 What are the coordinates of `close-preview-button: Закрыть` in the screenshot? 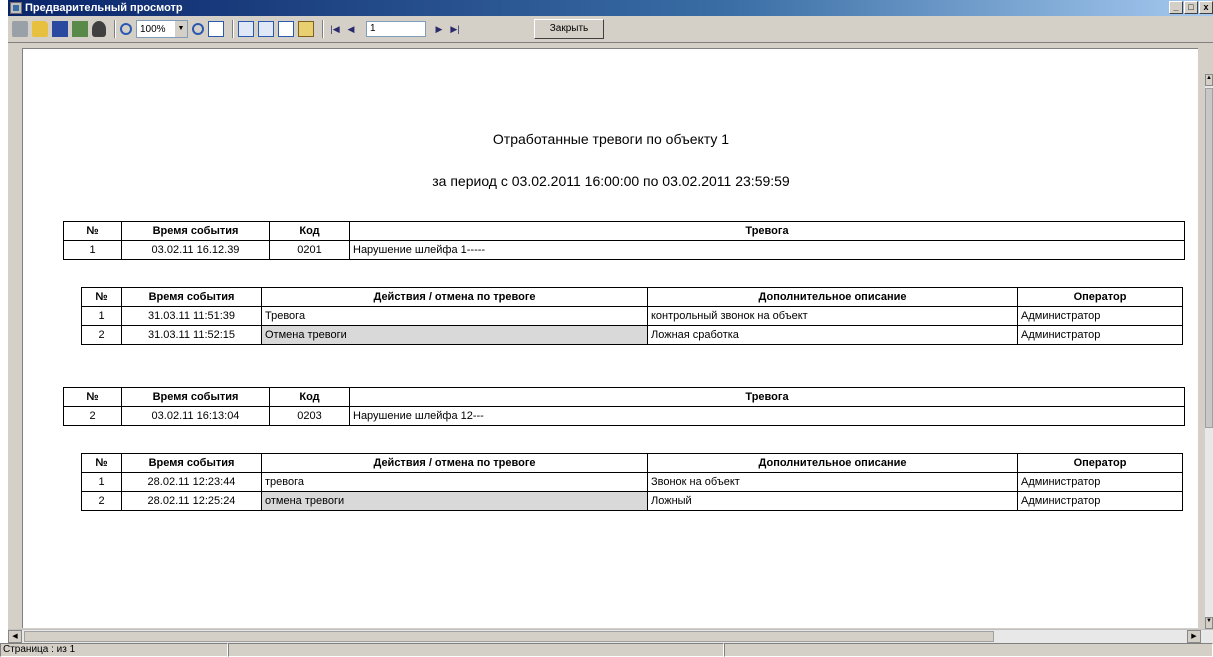 It's located at (569, 29).